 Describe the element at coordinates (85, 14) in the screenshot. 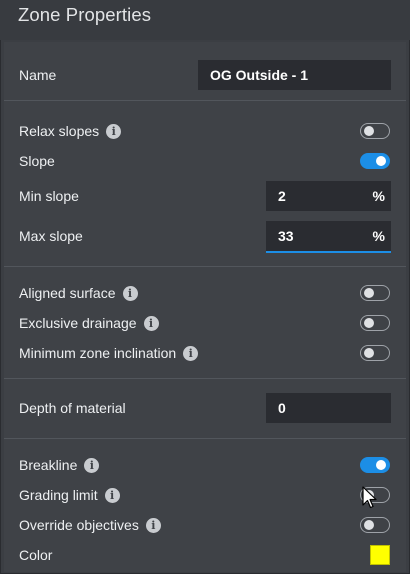

I see `panel-title: Zone Properties` at that location.